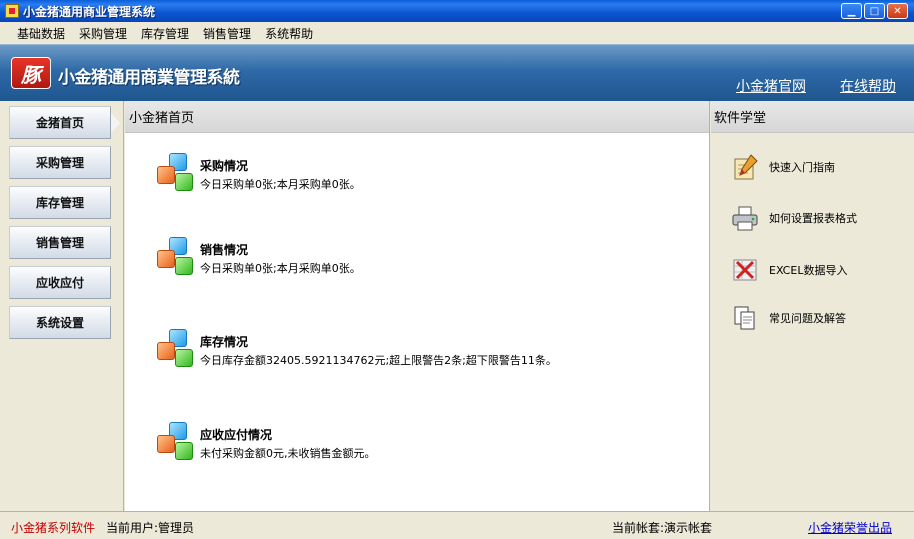 The image size is (914, 539). What do you see at coordinates (89, 11) in the screenshot?
I see `window-title: 小金猪通用商业管理系统` at bounding box center [89, 11].